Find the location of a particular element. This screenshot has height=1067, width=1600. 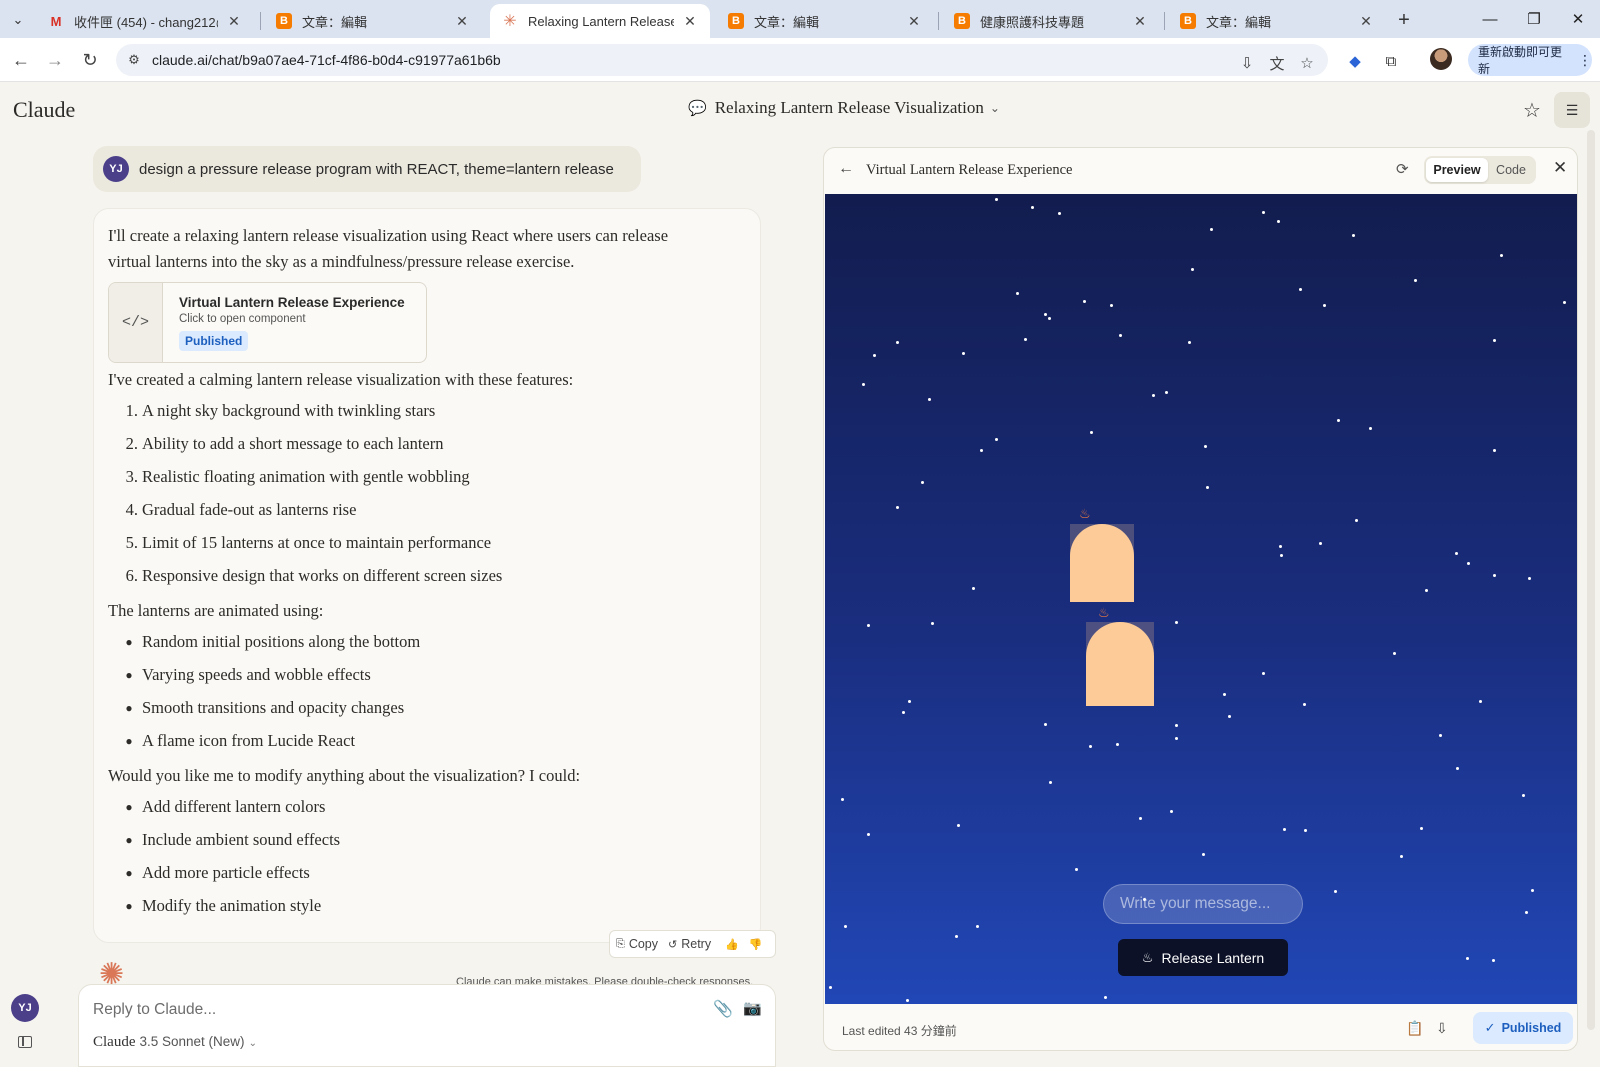

list-item: ● Smooth transitions and opacity changes is located at coordinates (265, 707).